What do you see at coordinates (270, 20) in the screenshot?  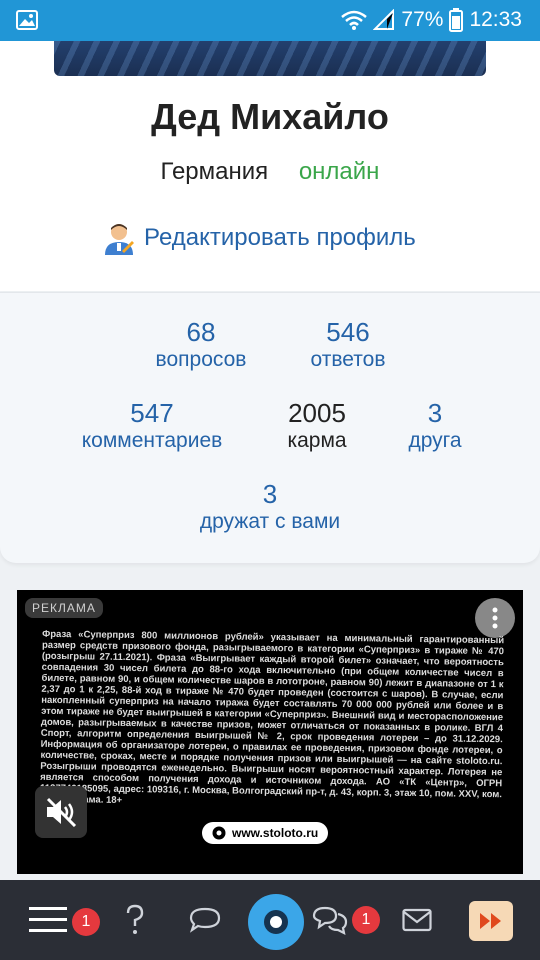 I see `status-bar: 77% 12:33` at bounding box center [270, 20].